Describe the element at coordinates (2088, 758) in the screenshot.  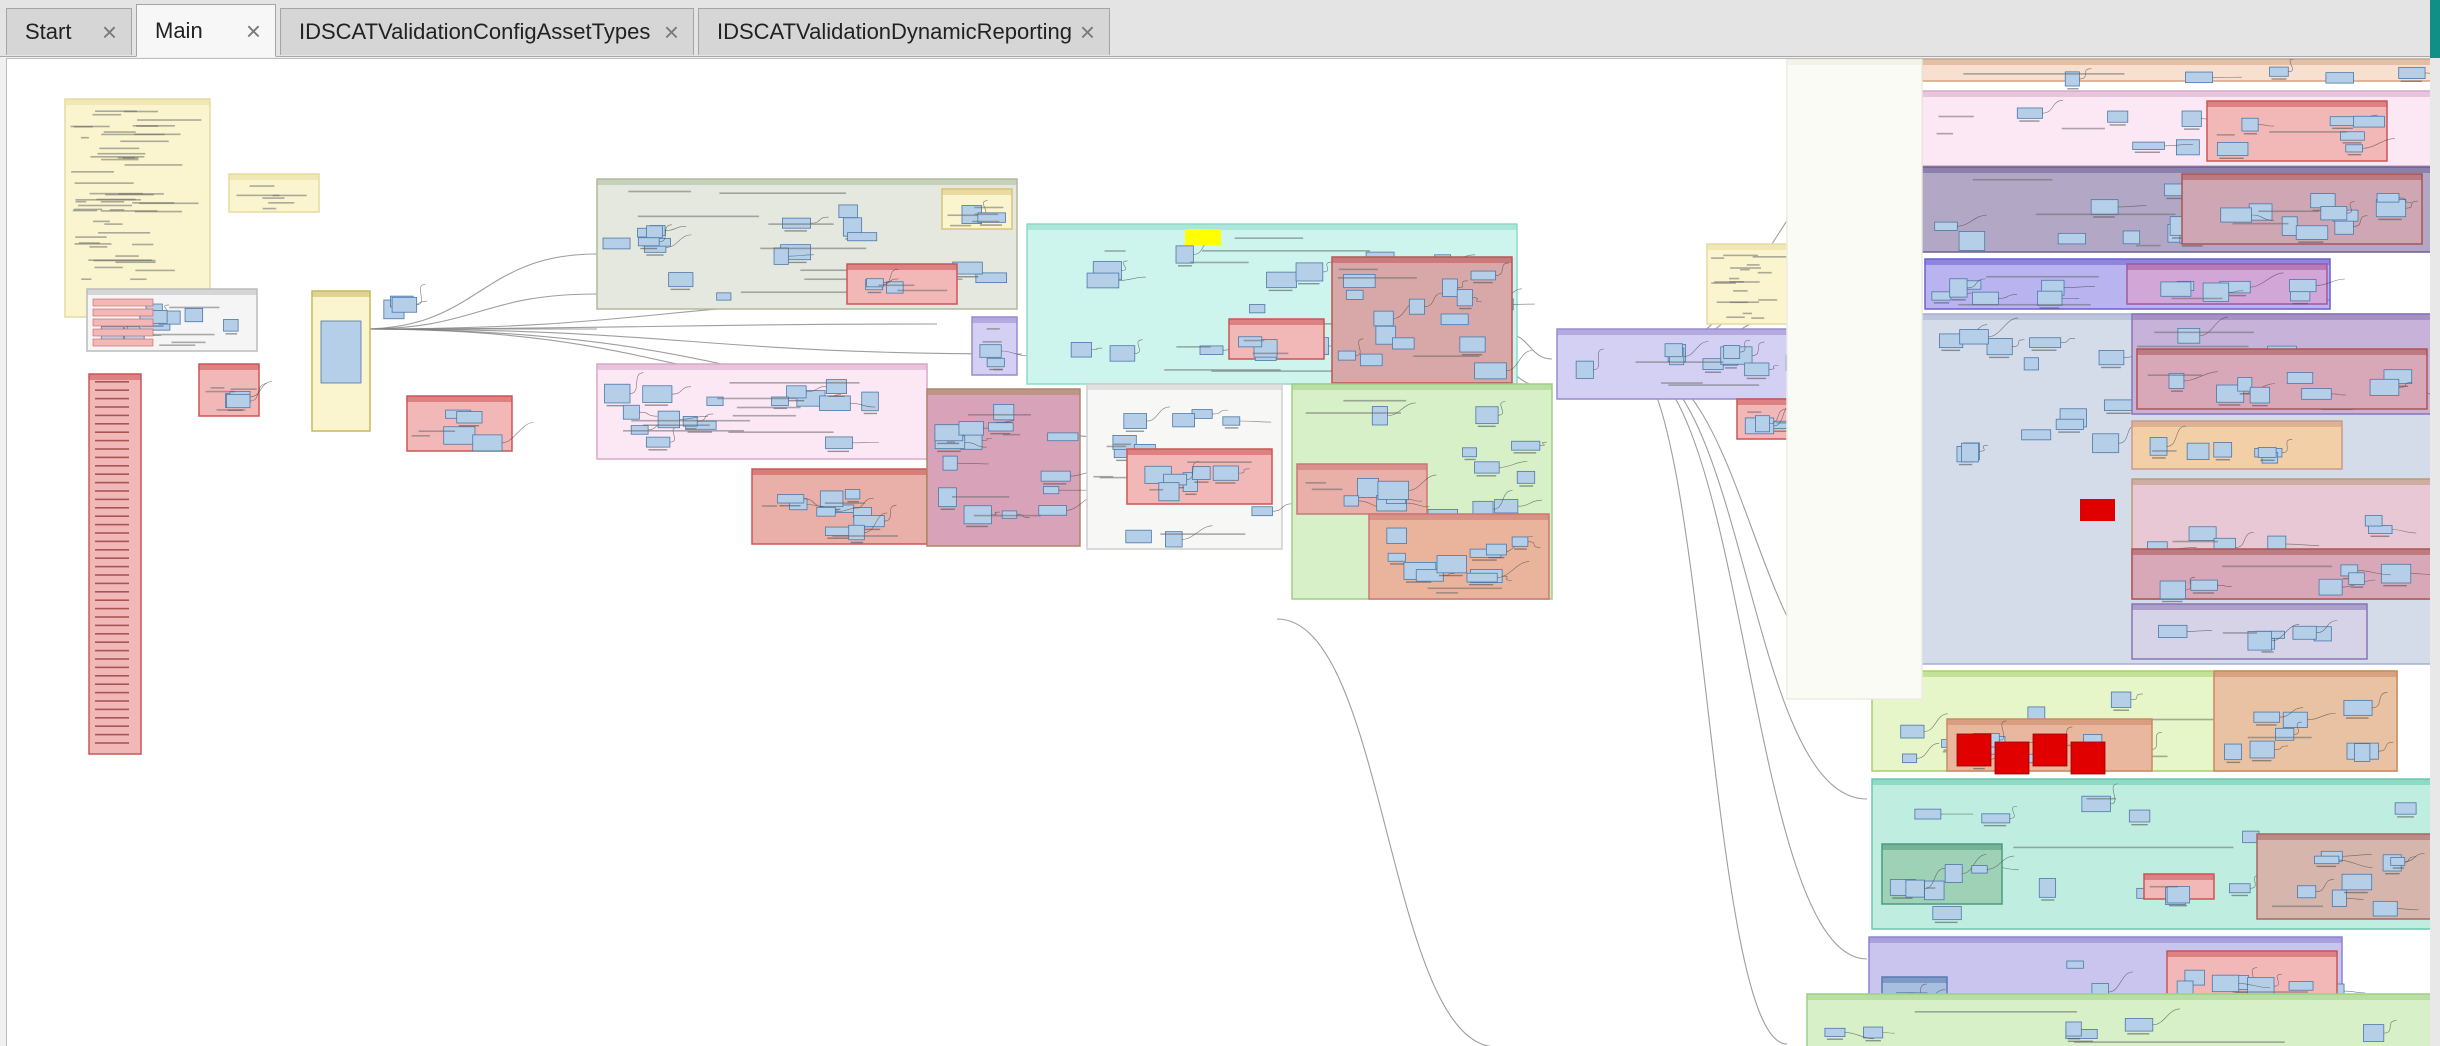
I see `error-annotation` at that location.